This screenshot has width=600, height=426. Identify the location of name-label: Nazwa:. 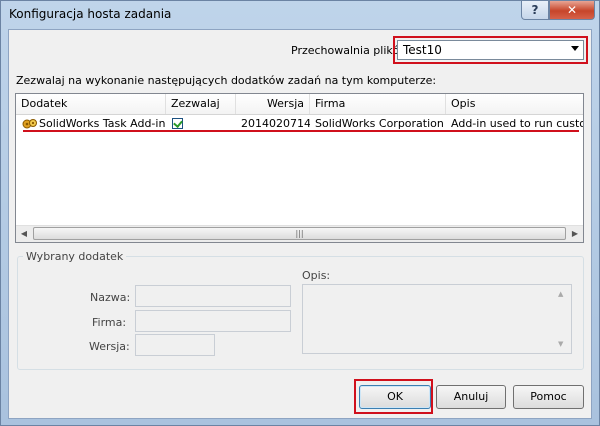
(110, 297).